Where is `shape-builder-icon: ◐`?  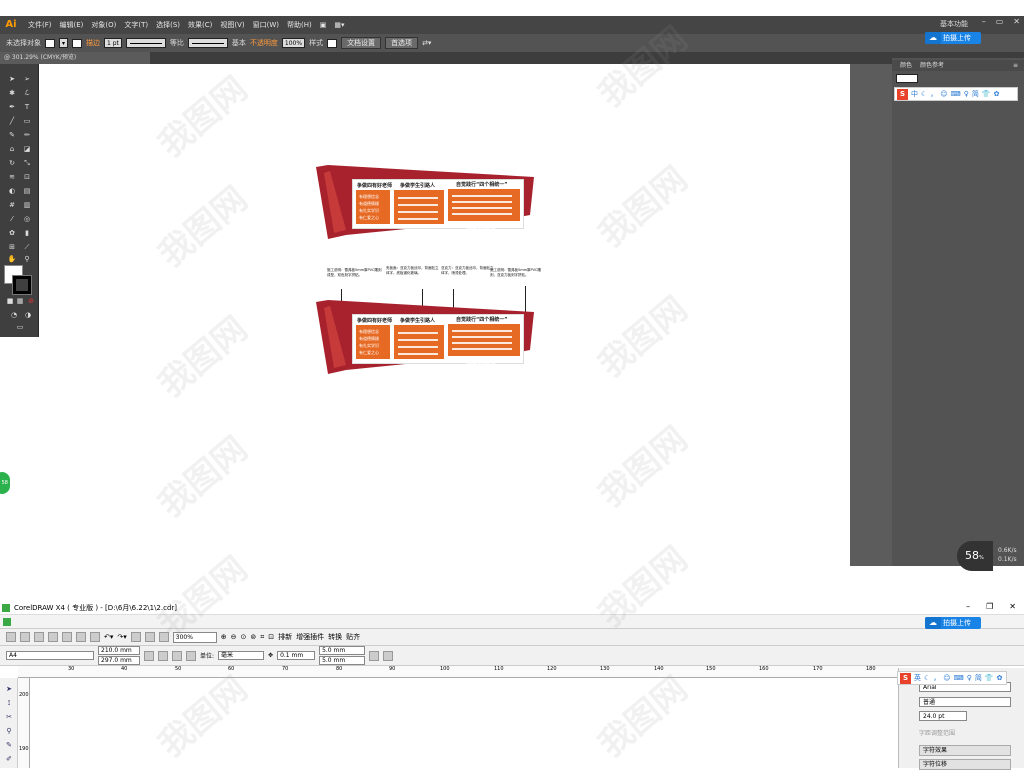 shape-builder-icon: ◐ is located at coordinates (12, 191).